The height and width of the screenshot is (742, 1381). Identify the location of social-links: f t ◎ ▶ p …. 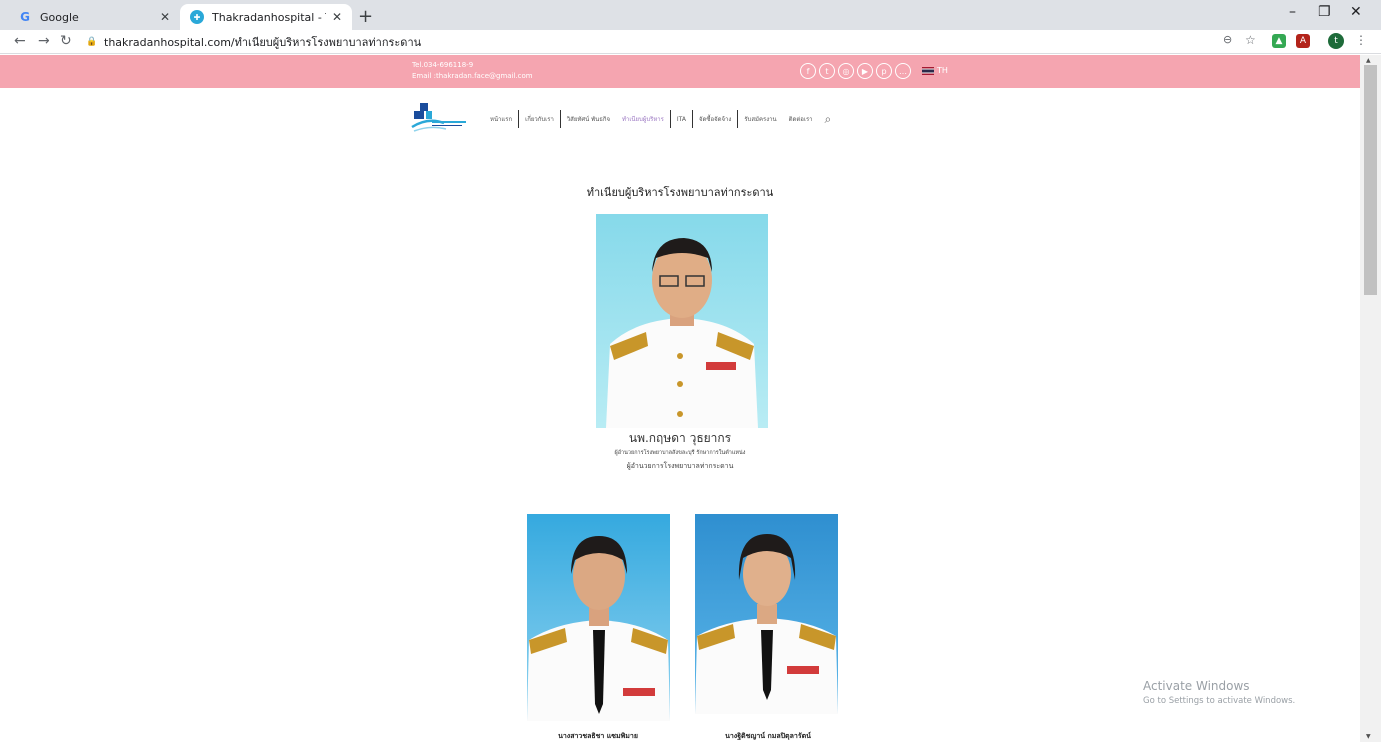
(855, 71).